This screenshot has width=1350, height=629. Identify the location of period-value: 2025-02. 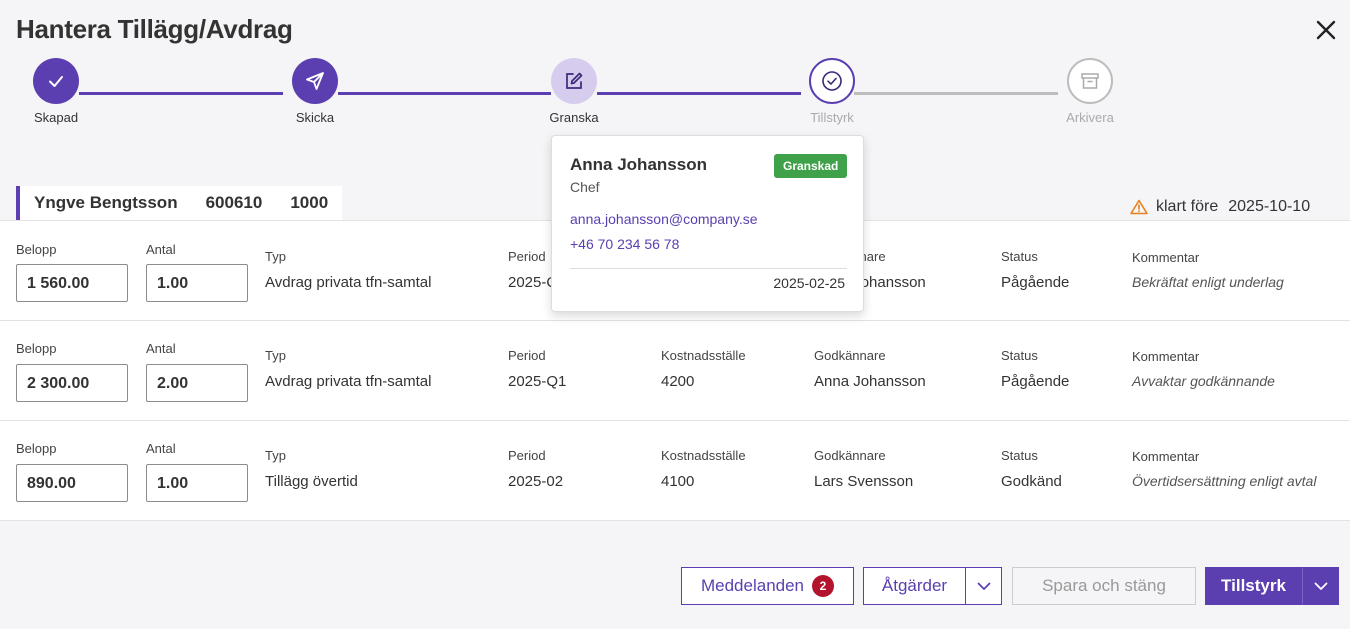
(536, 481).